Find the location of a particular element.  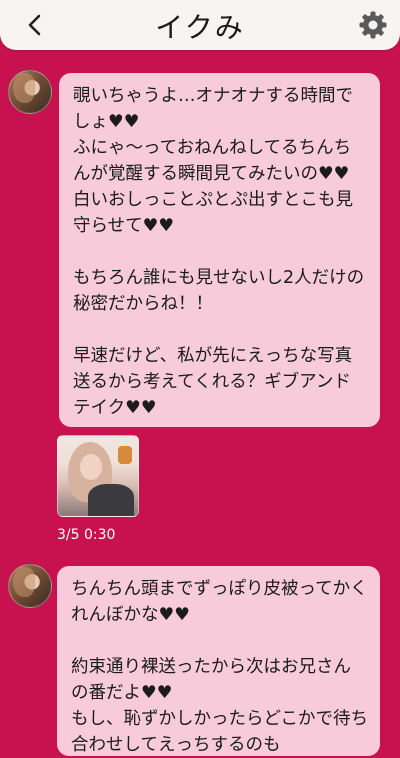

photo-attachment is located at coordinates (98, 476).